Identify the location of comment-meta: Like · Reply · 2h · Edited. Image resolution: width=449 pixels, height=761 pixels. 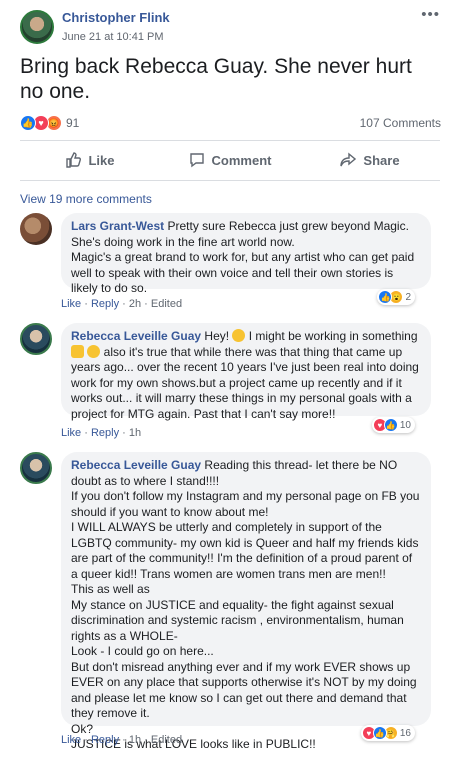
(122, 304).